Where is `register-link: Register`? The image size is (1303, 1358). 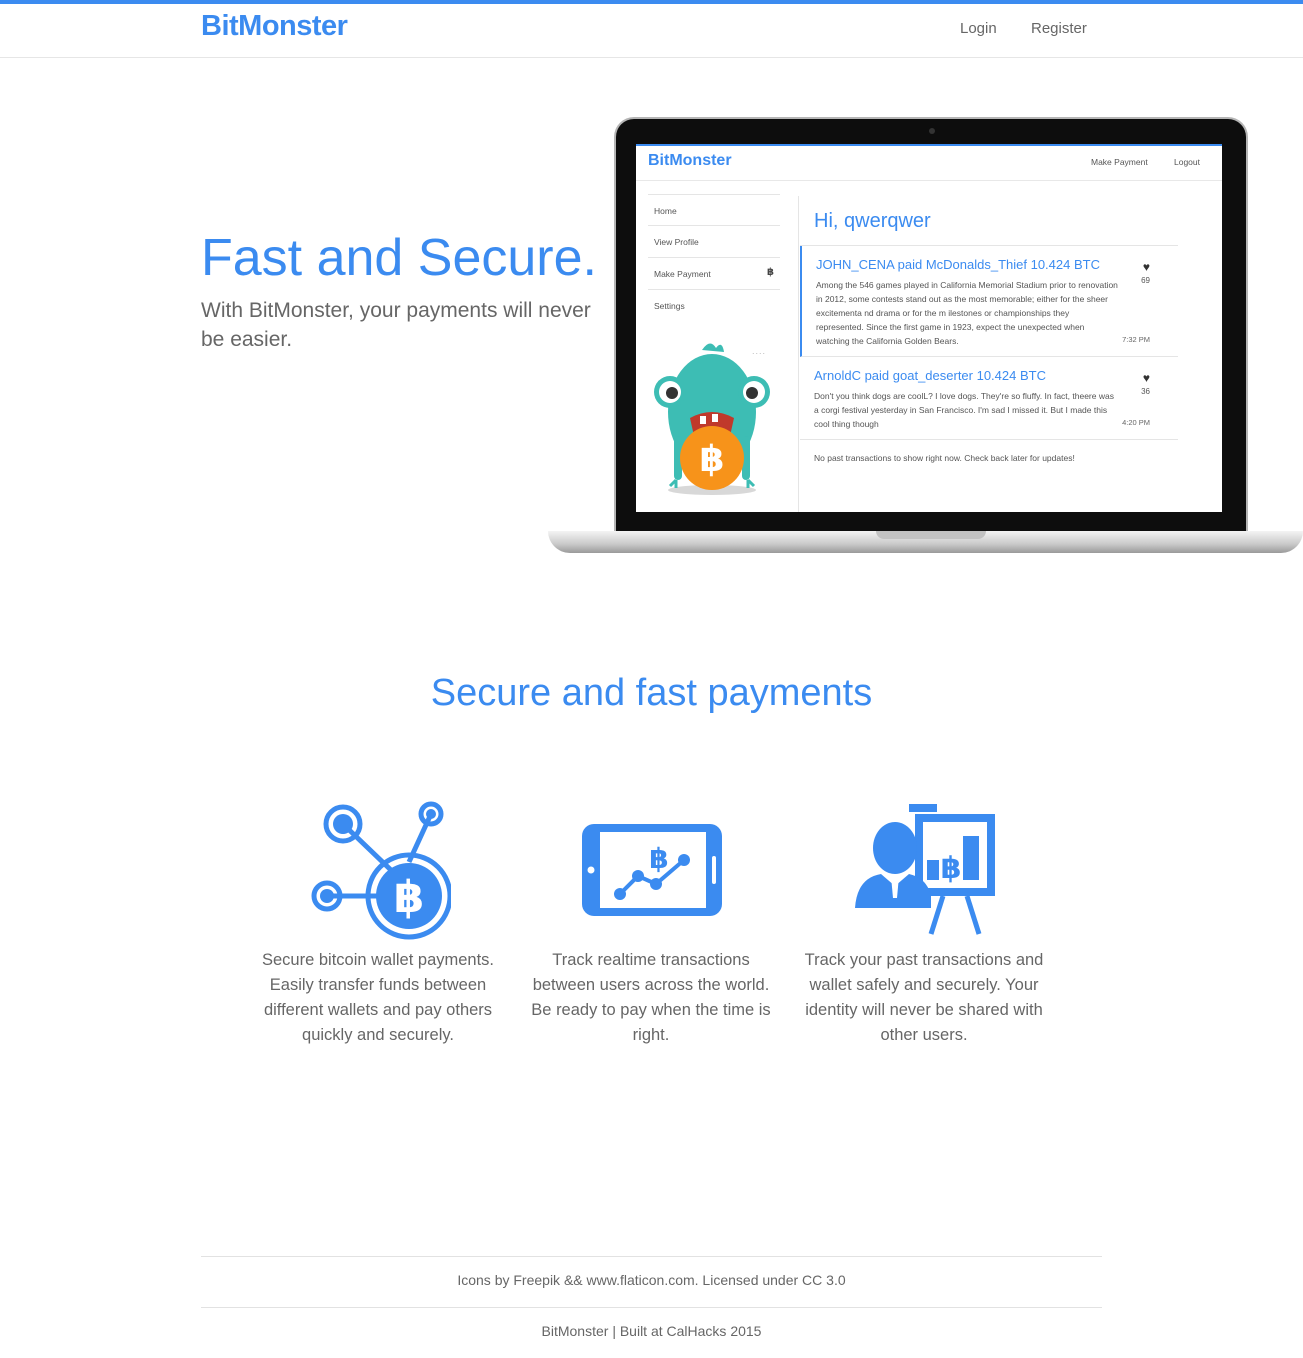 register-link: Register is located at coordinates (1059, 28).